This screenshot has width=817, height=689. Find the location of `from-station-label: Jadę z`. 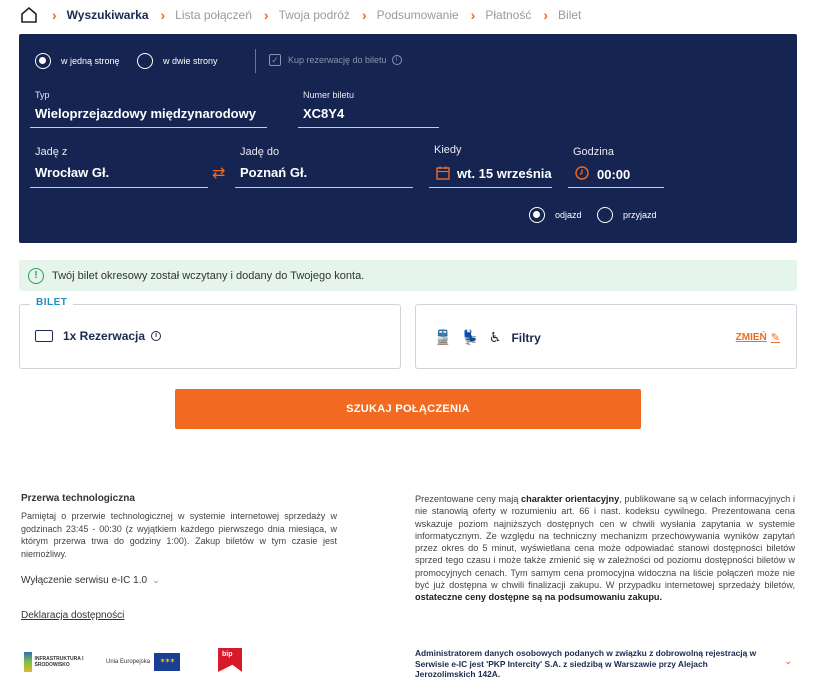

from-station-label: Jadę z is located at coordinates (51, 152).